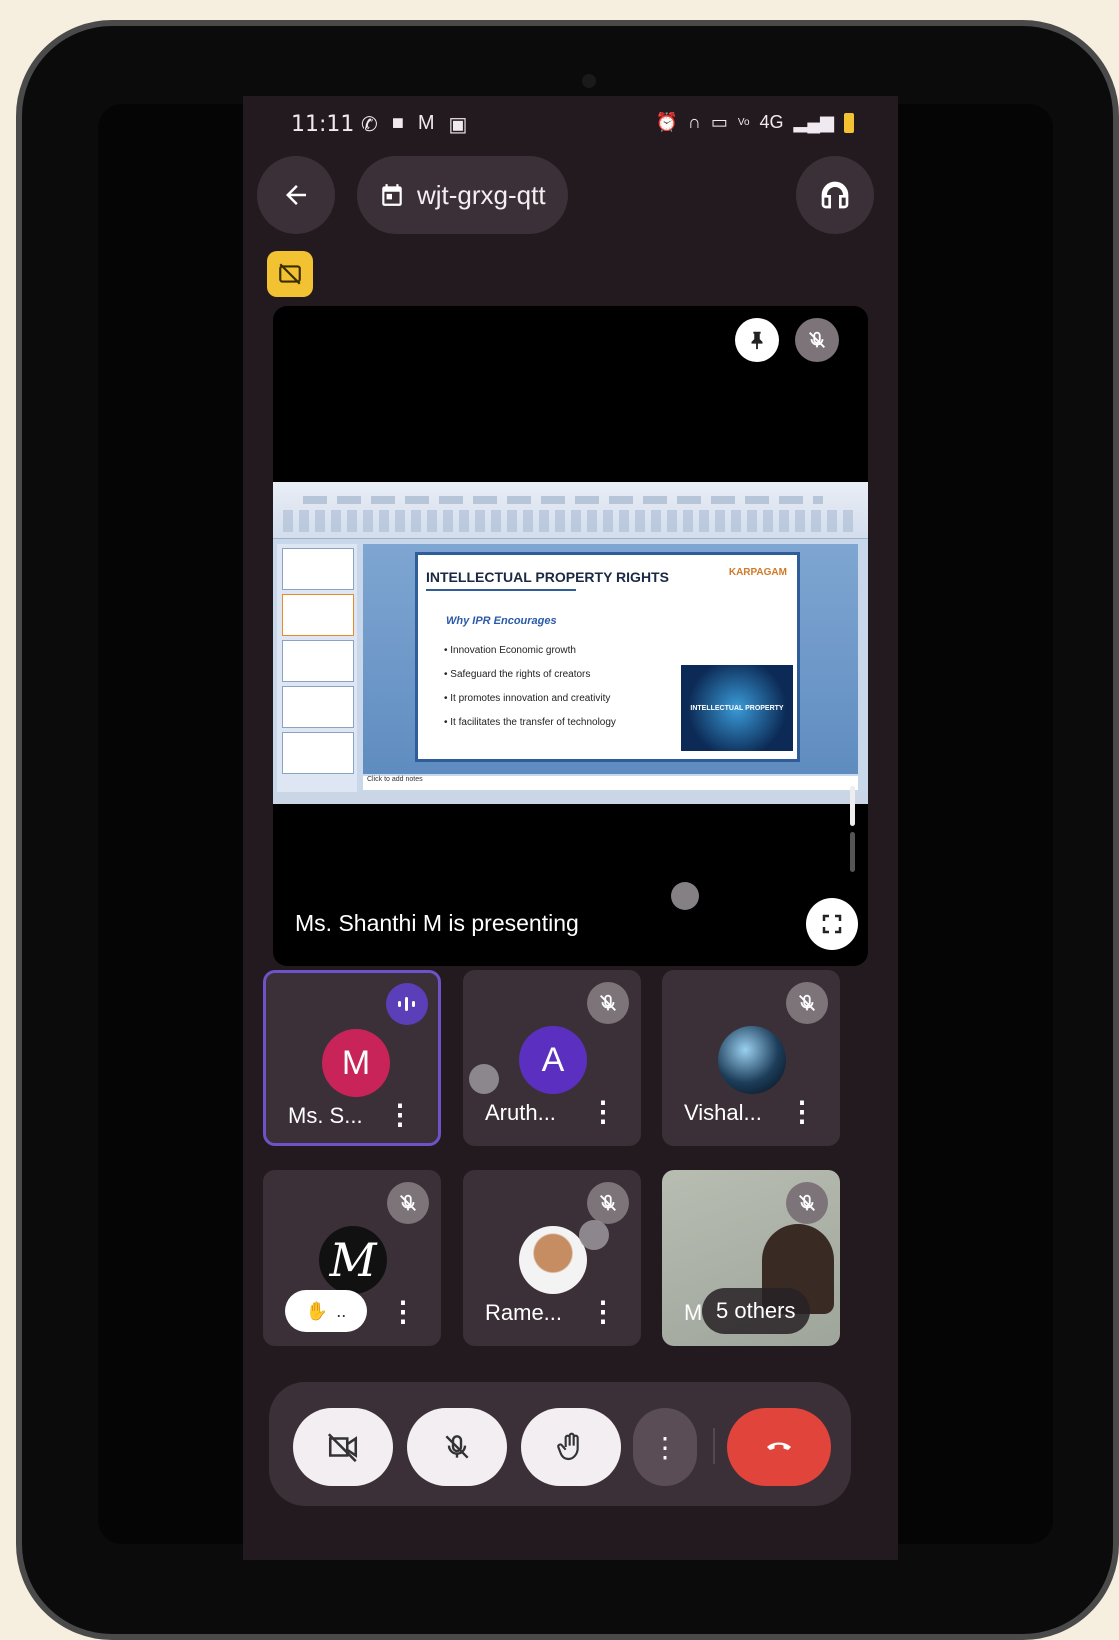 The image size is (1119, 1640). Describe the element at coordinates (481, 194) in the screenshot. I see `meeting-code: wjt-grxg-qtt` at that location.